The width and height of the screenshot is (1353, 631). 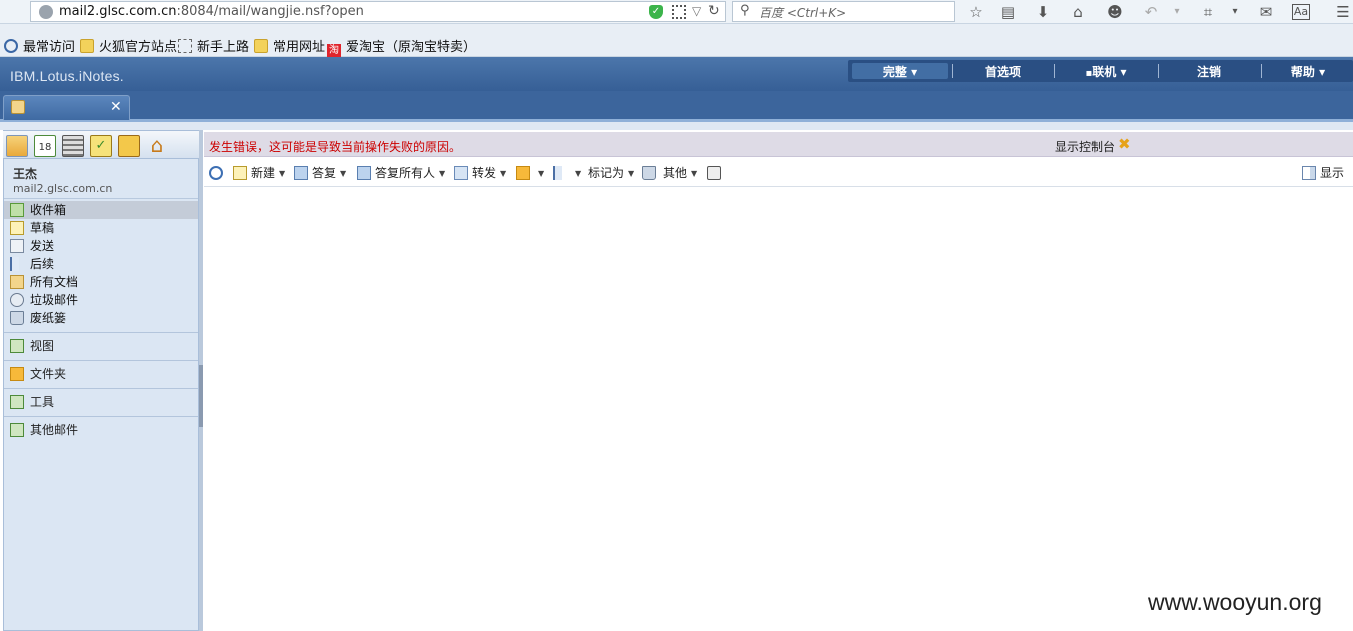 I want to click on bookmark-icon, so click(x=11, y=46).